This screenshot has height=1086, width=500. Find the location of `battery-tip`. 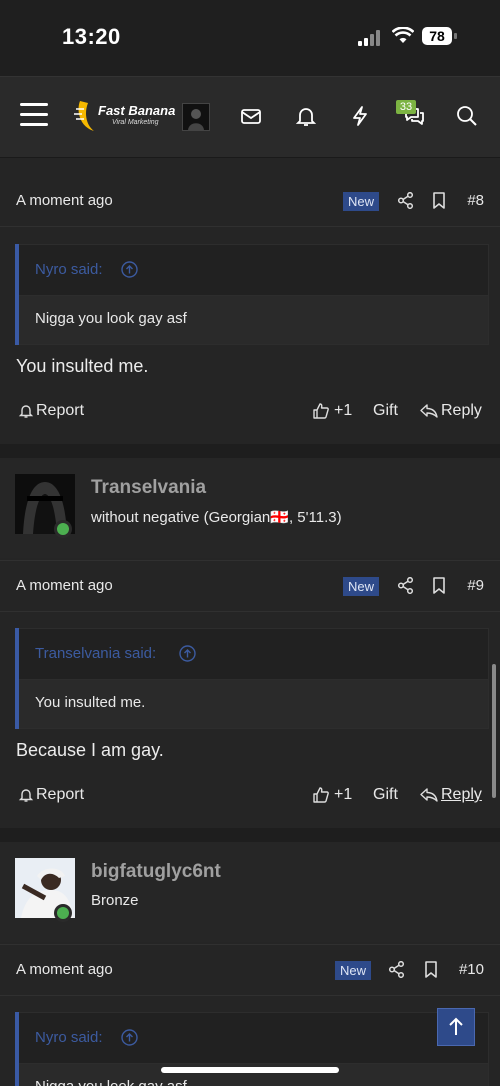

battery-tip is located at coordinates (455, 36).